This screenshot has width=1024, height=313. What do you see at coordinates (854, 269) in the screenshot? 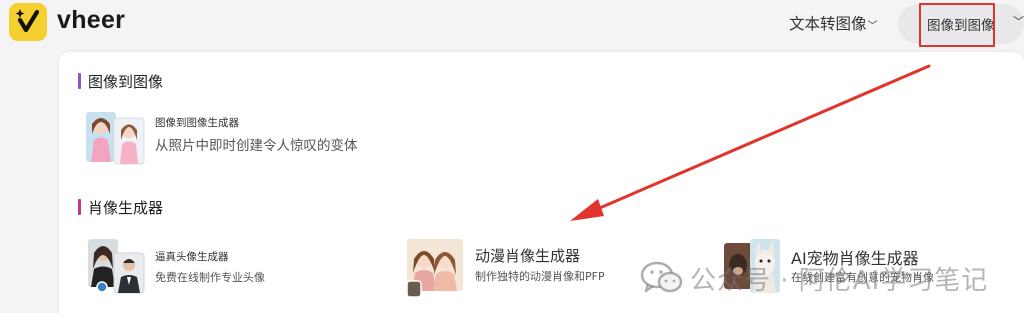
I see `menu-item-ai-pet-portrait-generator: AI宠物肖像生成器 在线创建富有创意的宠物肖像` at bounding box center [854, 269].